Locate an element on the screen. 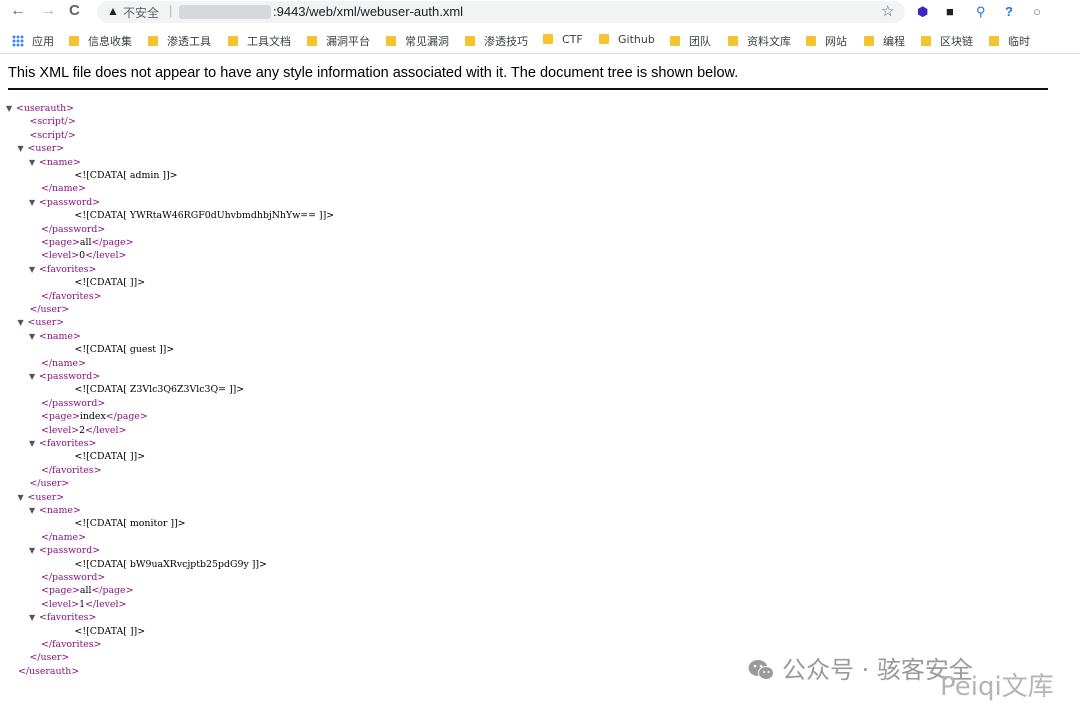 The image size is (1080, 708). bookmark-folder: 团队 is located at coordinates (690, 41).